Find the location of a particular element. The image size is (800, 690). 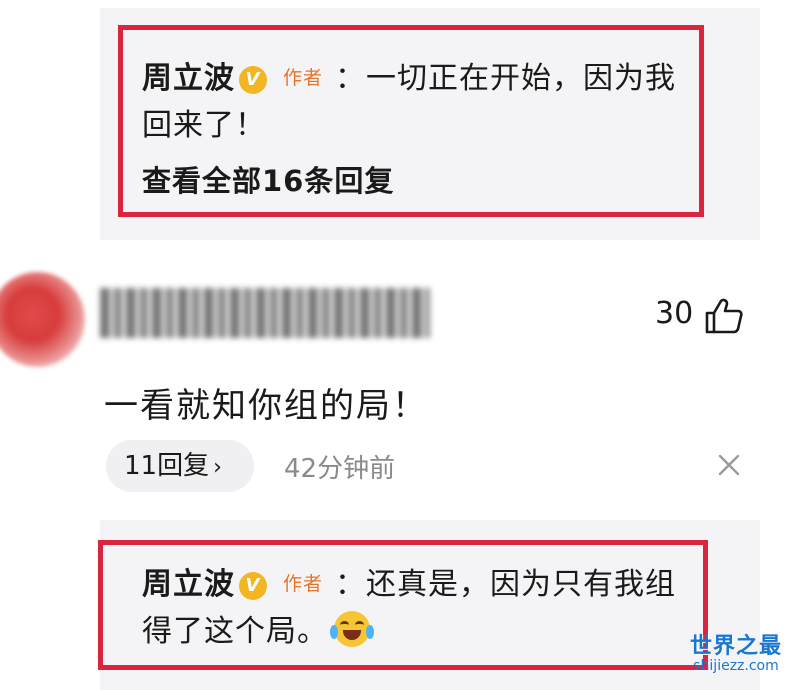

close-icon is located at coordinates (729, 465).